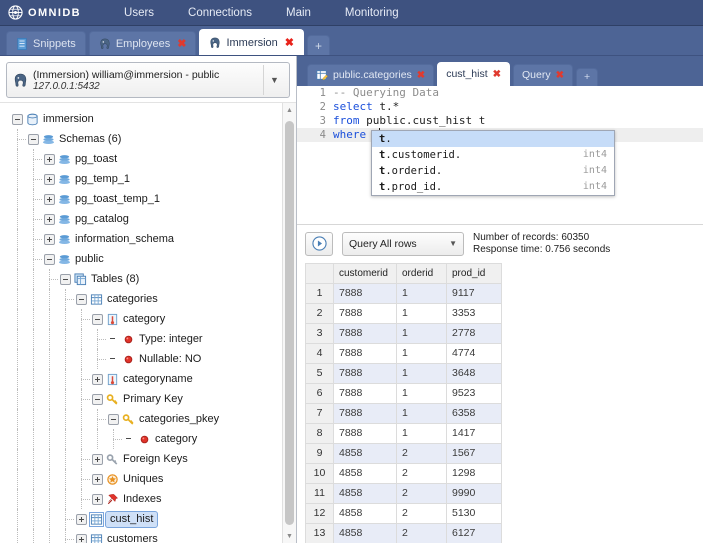  I want to click on cell-prod_id: 3353, so click(474, 313).